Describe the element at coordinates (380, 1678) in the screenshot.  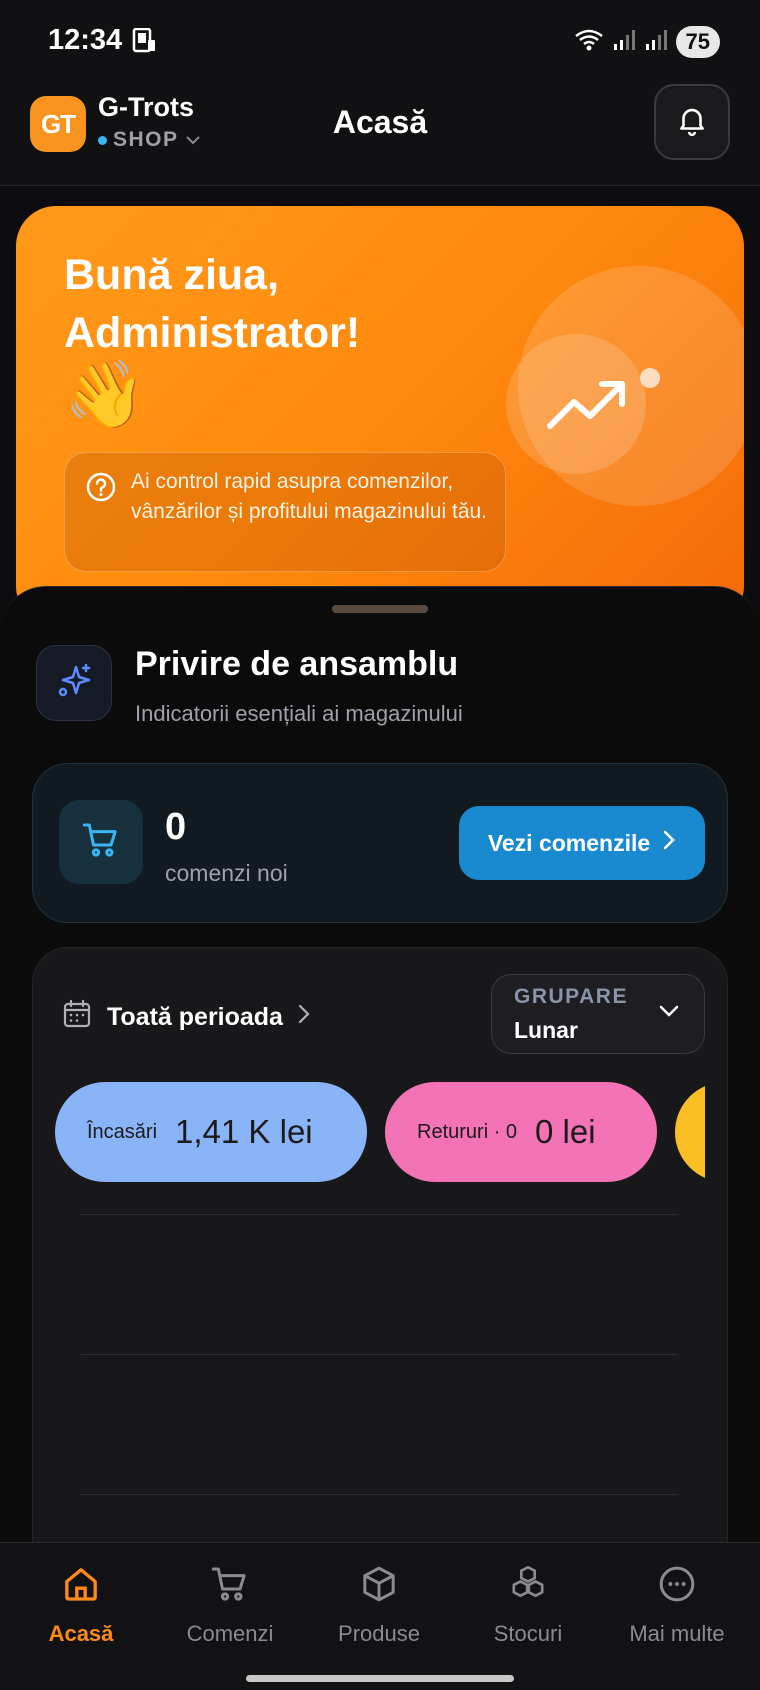
I see `home-indicator` at that location.